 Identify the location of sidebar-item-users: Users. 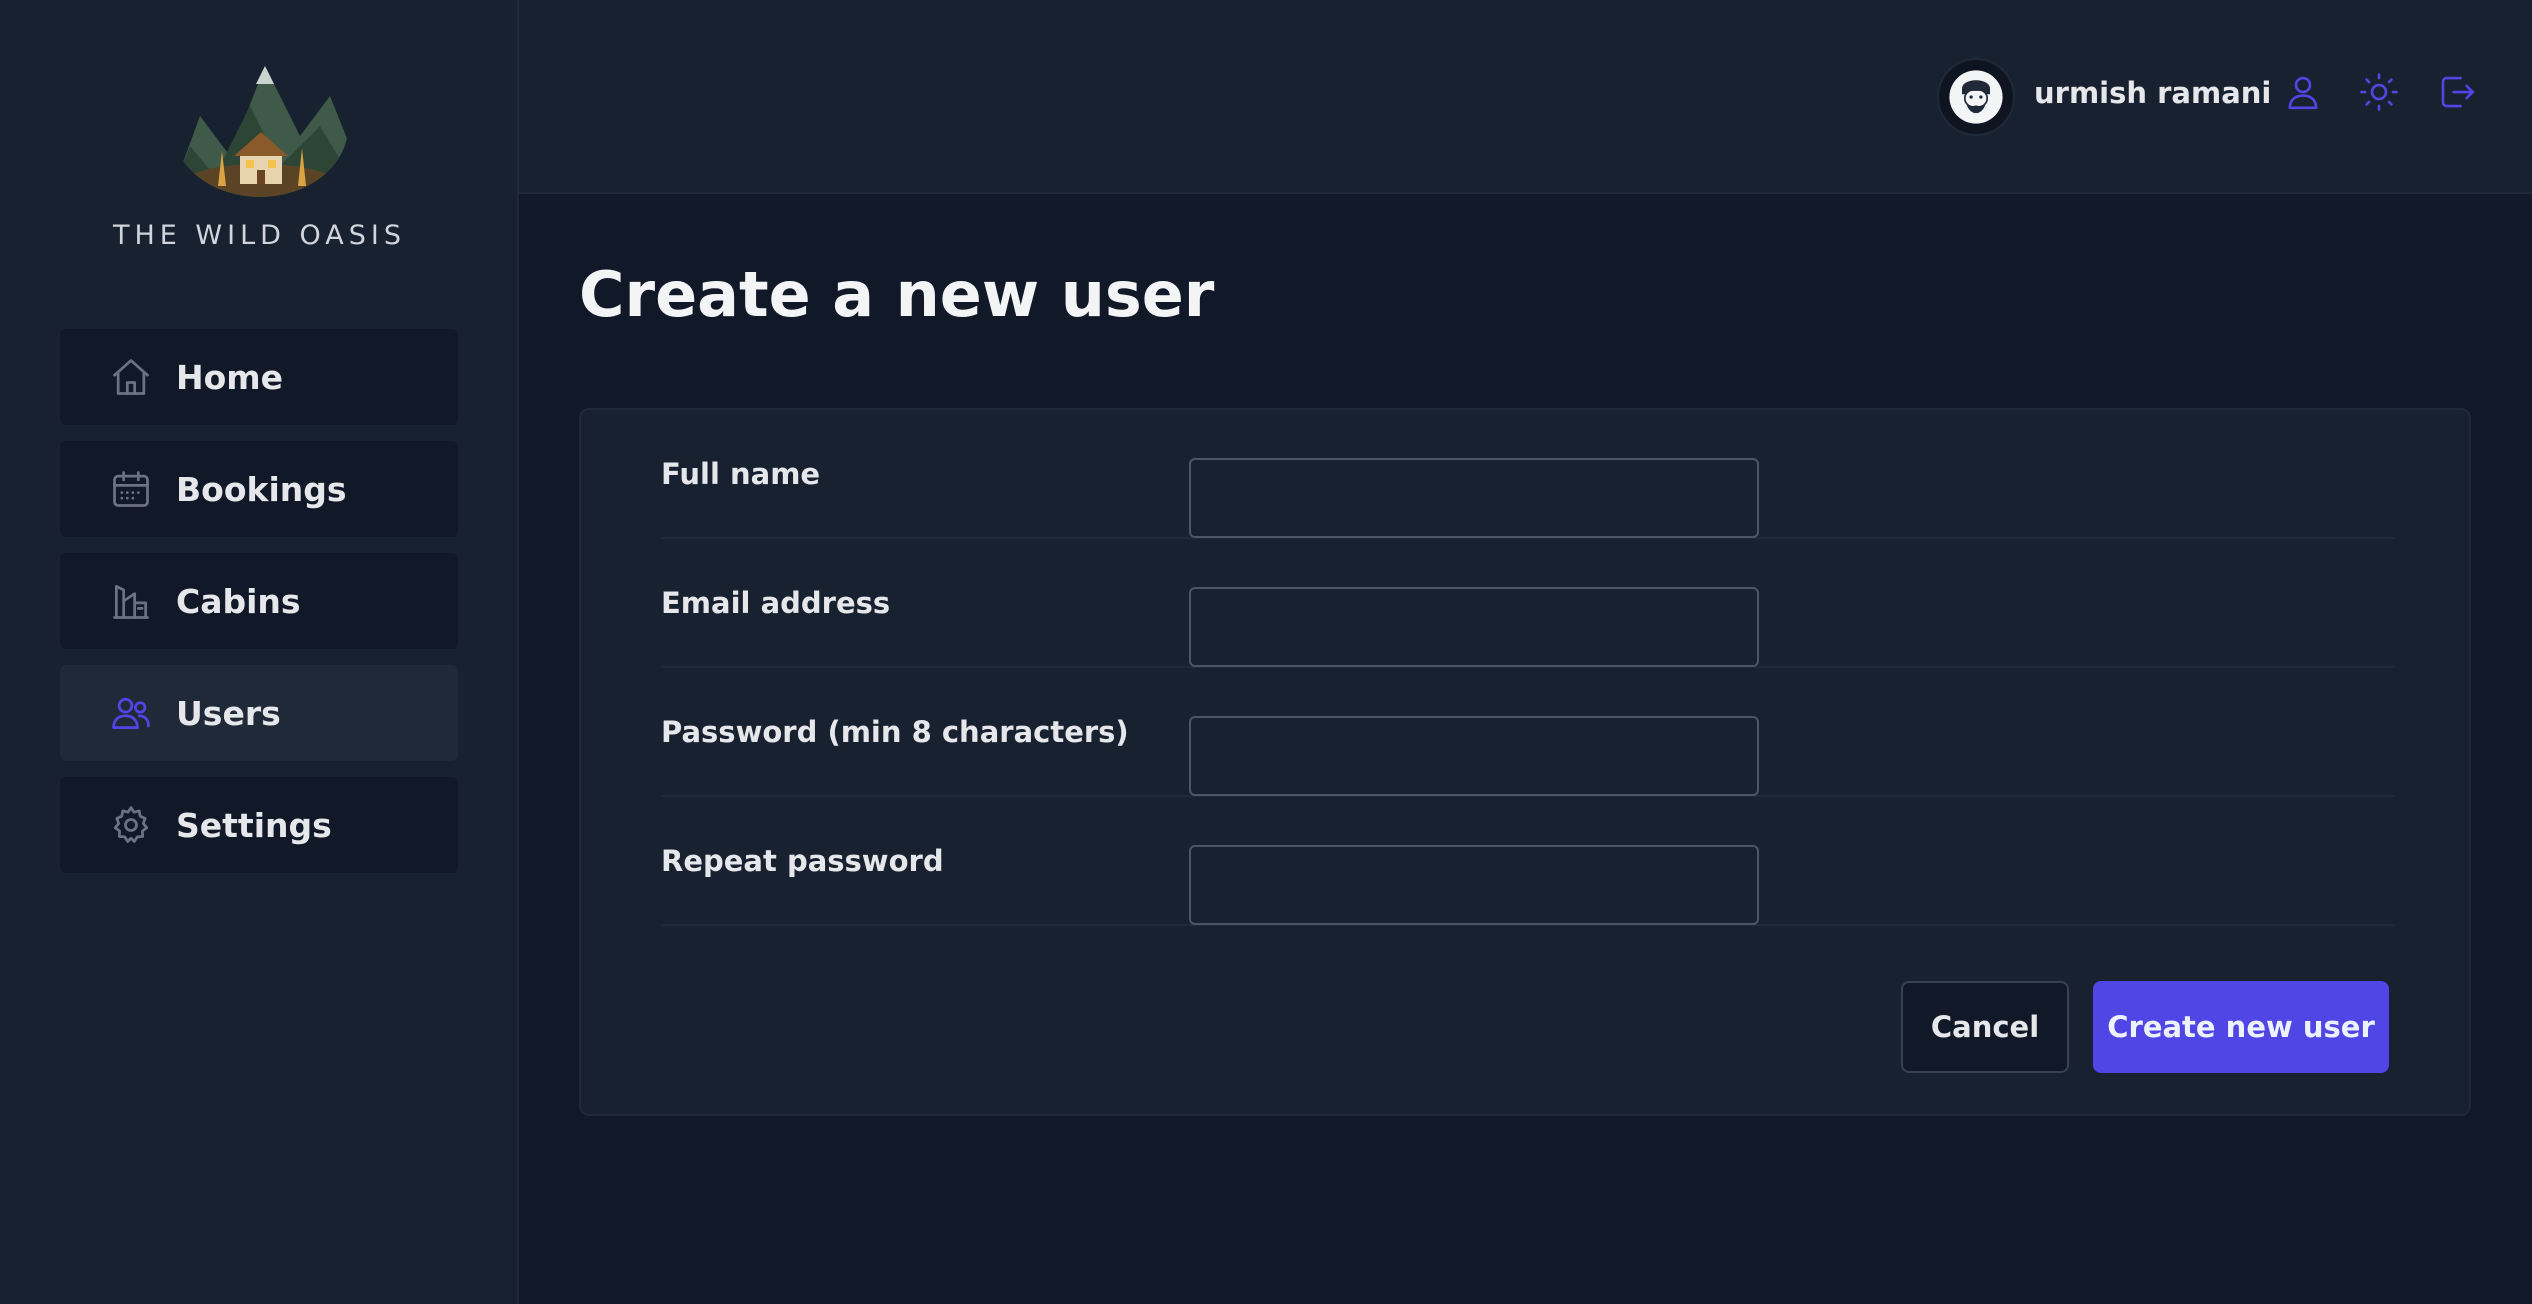
(259, 713).